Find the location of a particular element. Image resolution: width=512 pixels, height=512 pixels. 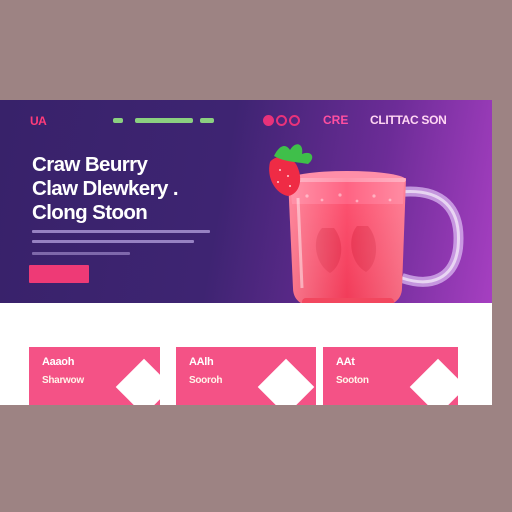

nav-item-care: CRE is located at coordinates (335, 120).